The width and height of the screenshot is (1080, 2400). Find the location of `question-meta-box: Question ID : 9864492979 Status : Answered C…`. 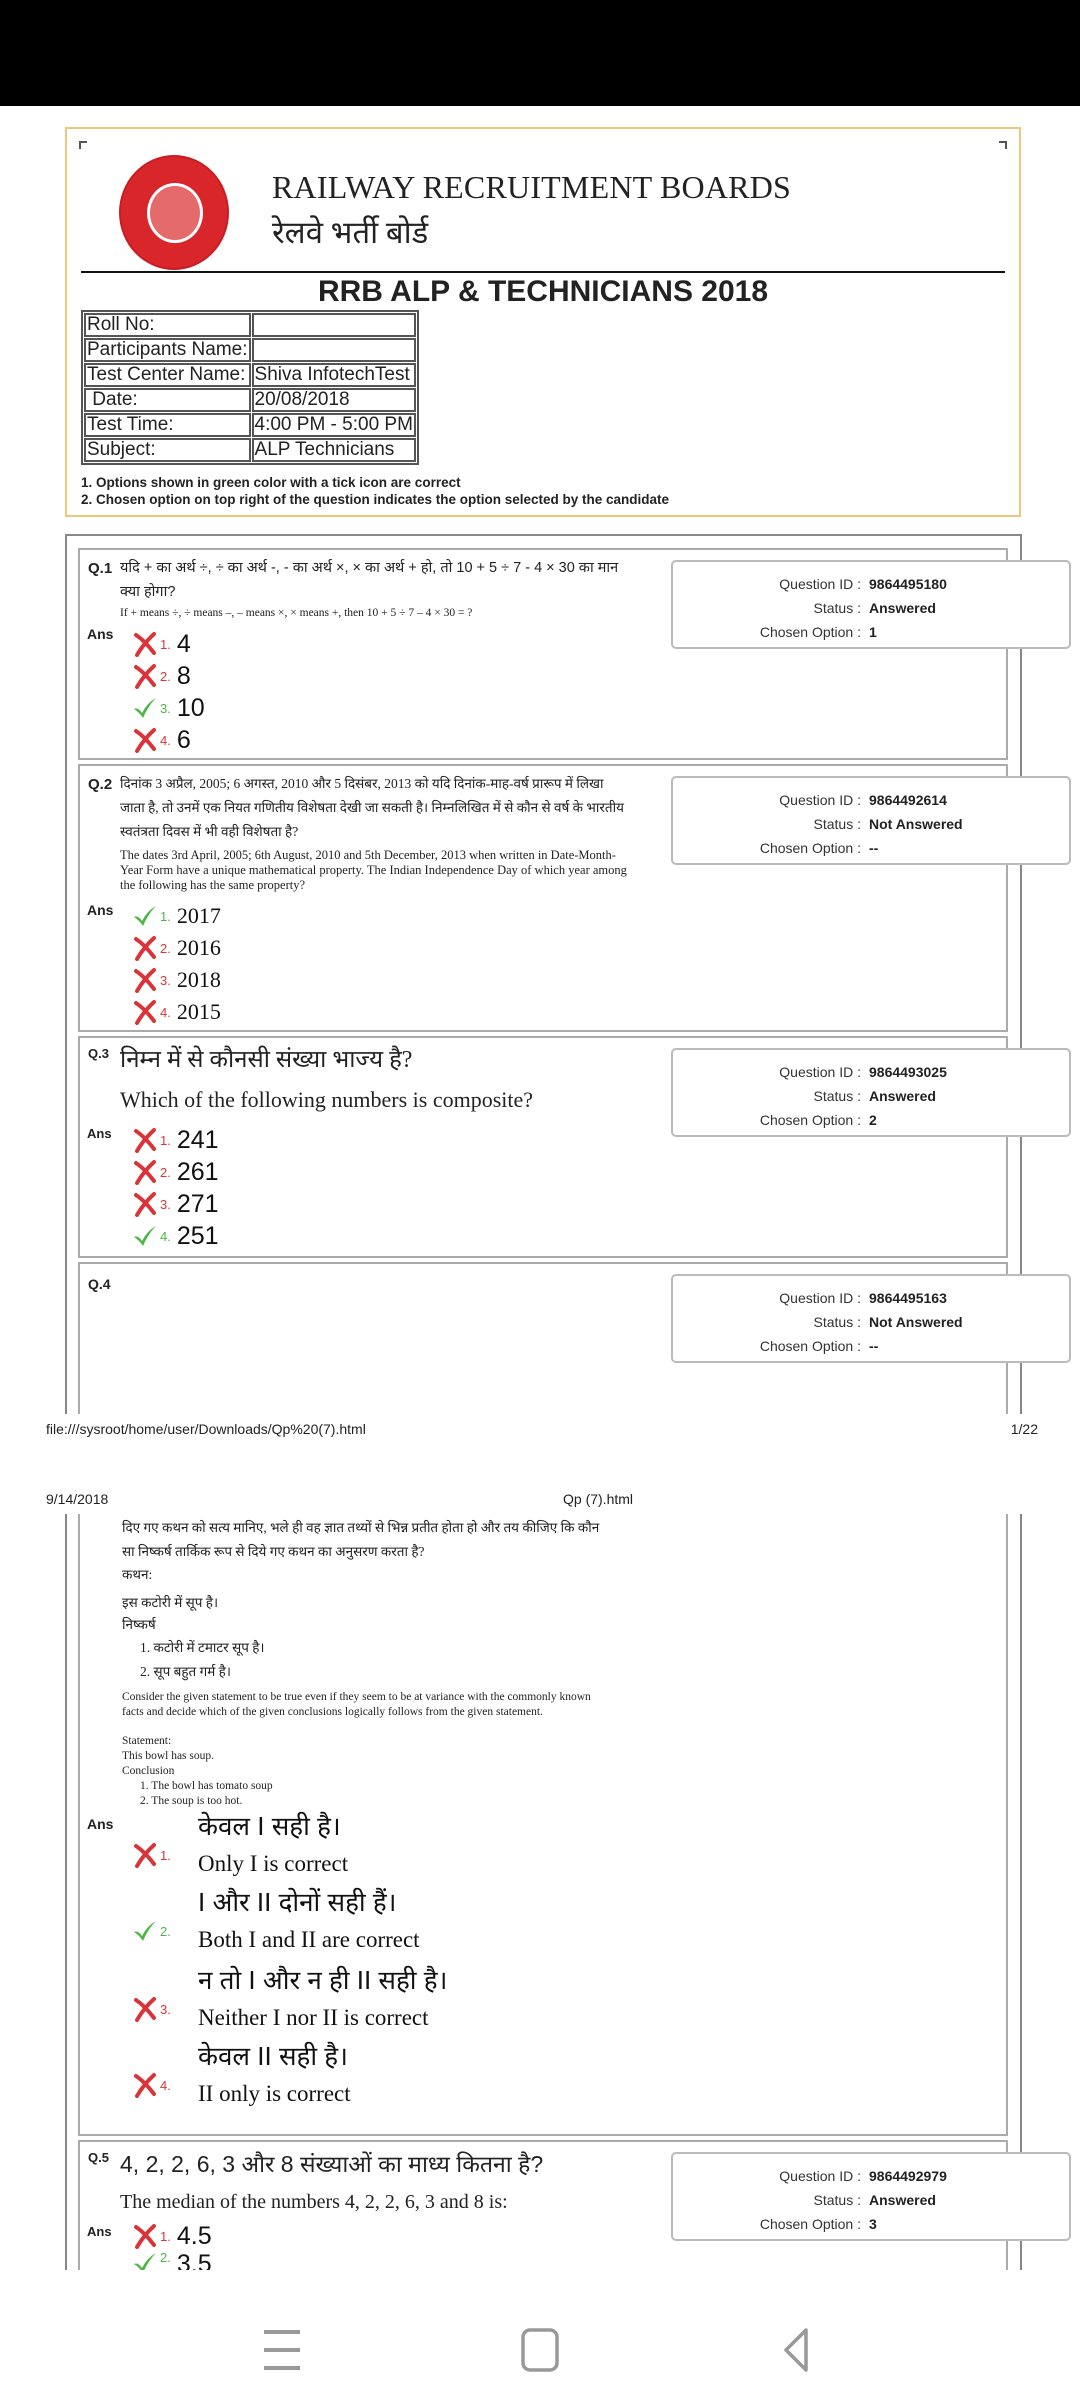

question-meta-box: Question ID : 9864492979 Status : Answered C… is located at coordinates (871, 2196).